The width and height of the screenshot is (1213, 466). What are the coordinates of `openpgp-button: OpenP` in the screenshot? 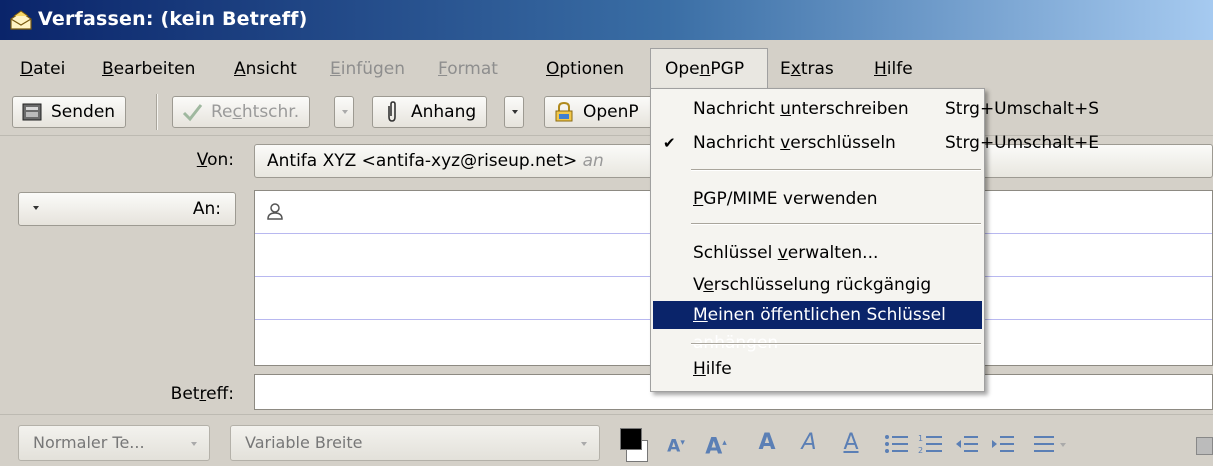 It's located at (604, 112).